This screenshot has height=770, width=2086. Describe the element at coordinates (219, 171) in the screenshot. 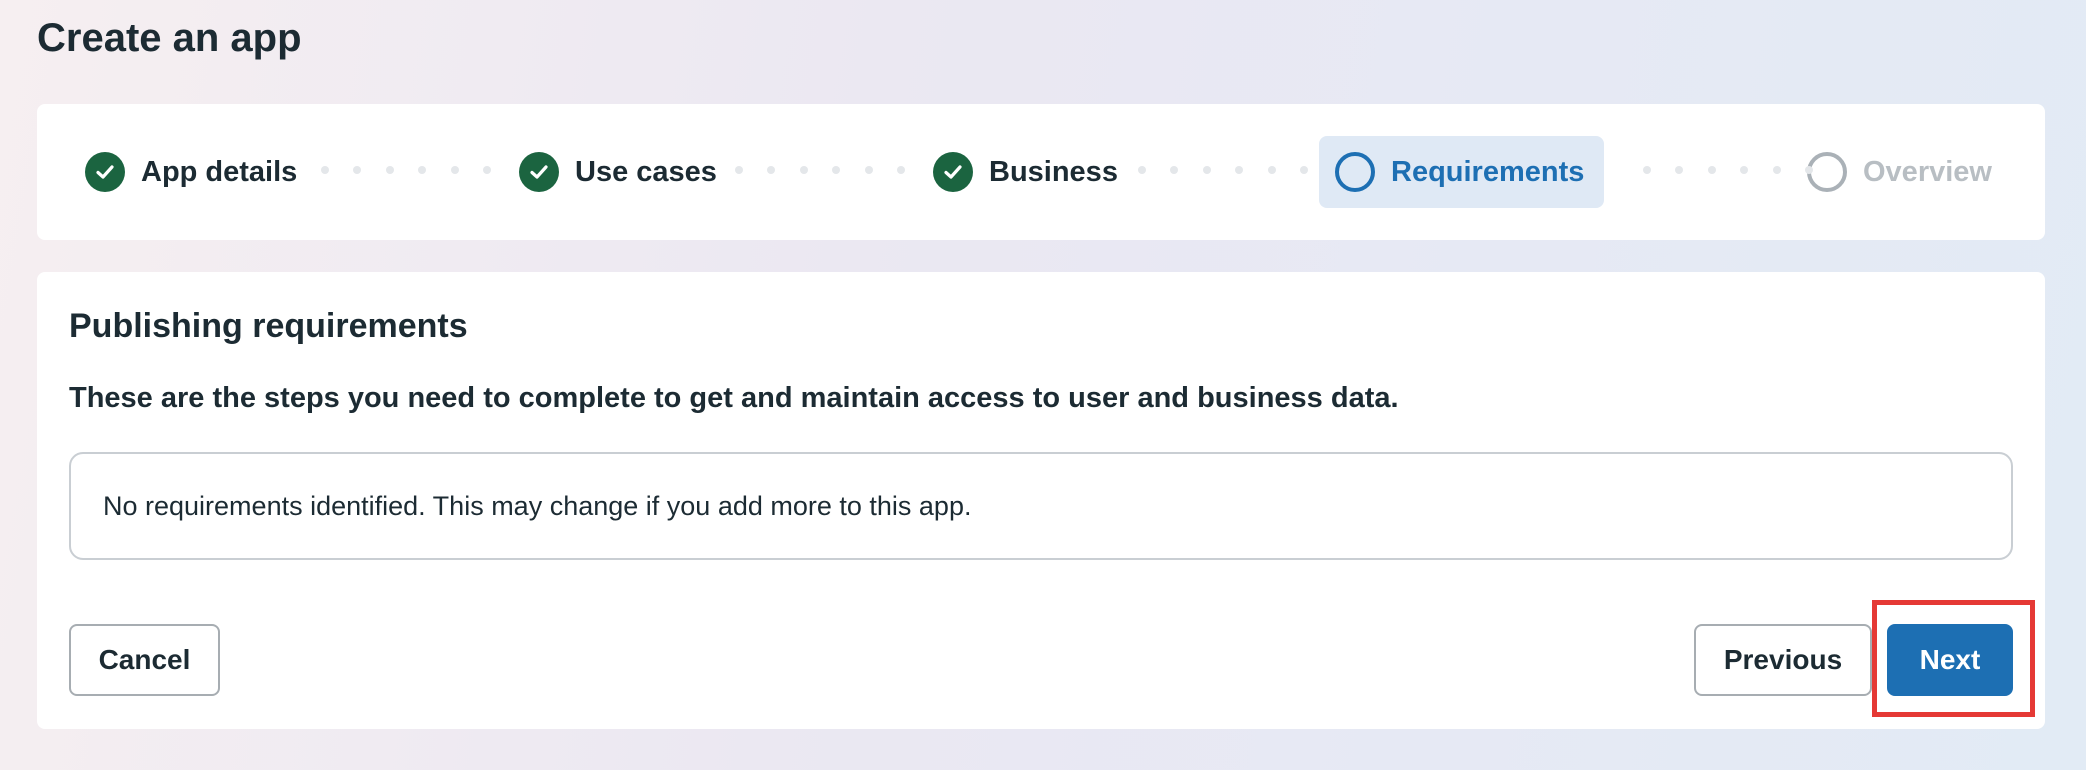

I see `step-label: App details` at that location.